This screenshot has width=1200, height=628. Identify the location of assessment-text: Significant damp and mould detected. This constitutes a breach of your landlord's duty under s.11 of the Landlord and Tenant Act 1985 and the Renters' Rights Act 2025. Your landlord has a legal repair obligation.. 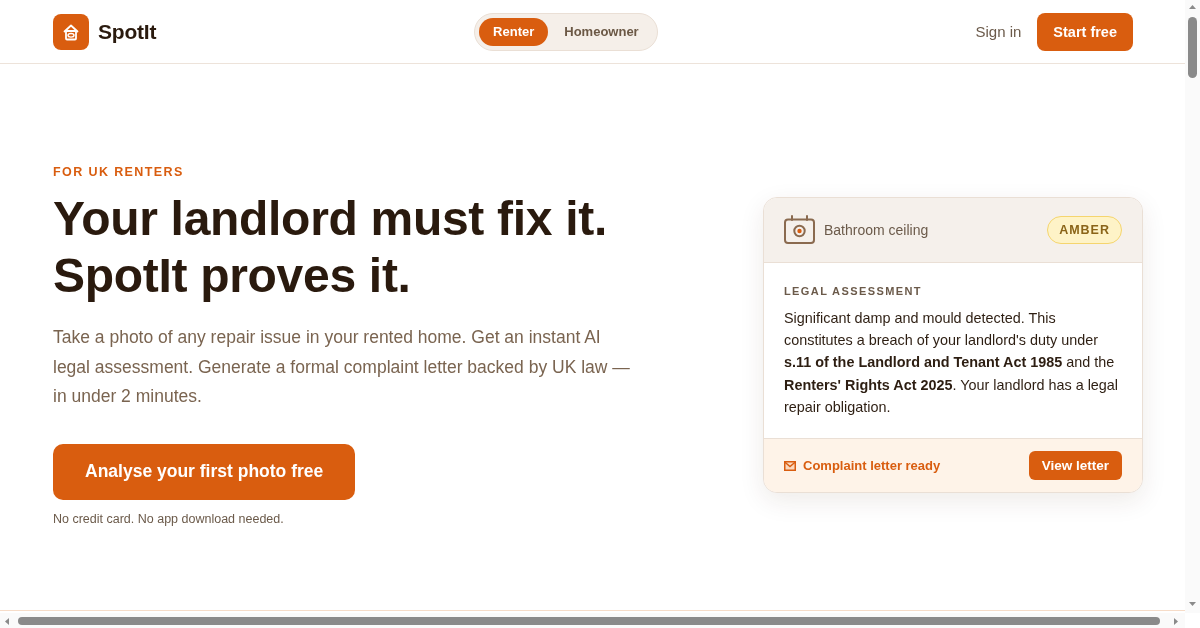
(952, 362).